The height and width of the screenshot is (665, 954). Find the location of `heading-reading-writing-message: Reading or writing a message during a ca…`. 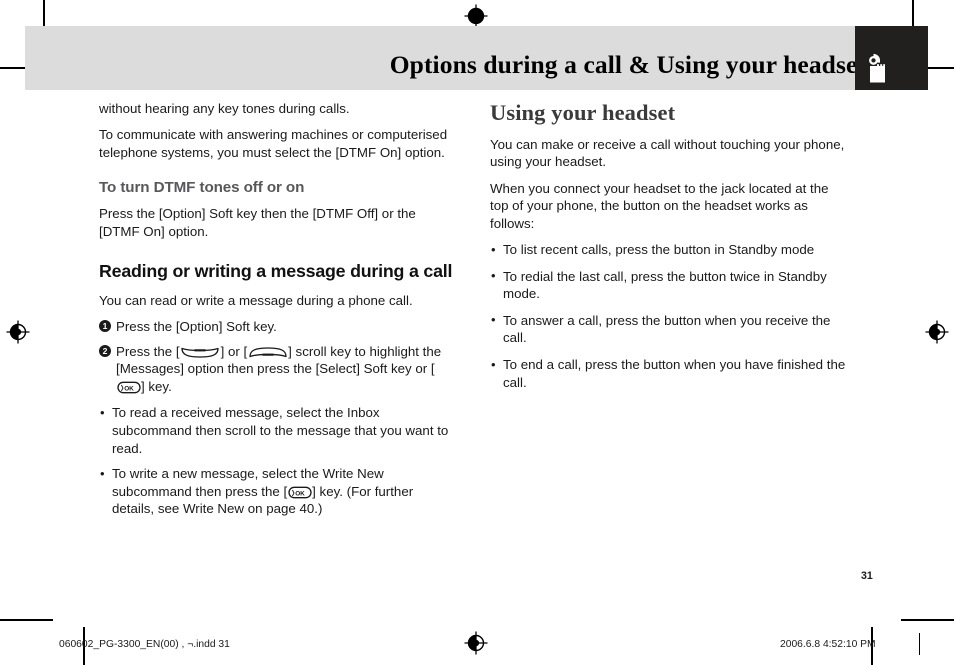

heading-reading-writing-message: Reading or writing a message during a ca… is located at coordinates (276, 271).